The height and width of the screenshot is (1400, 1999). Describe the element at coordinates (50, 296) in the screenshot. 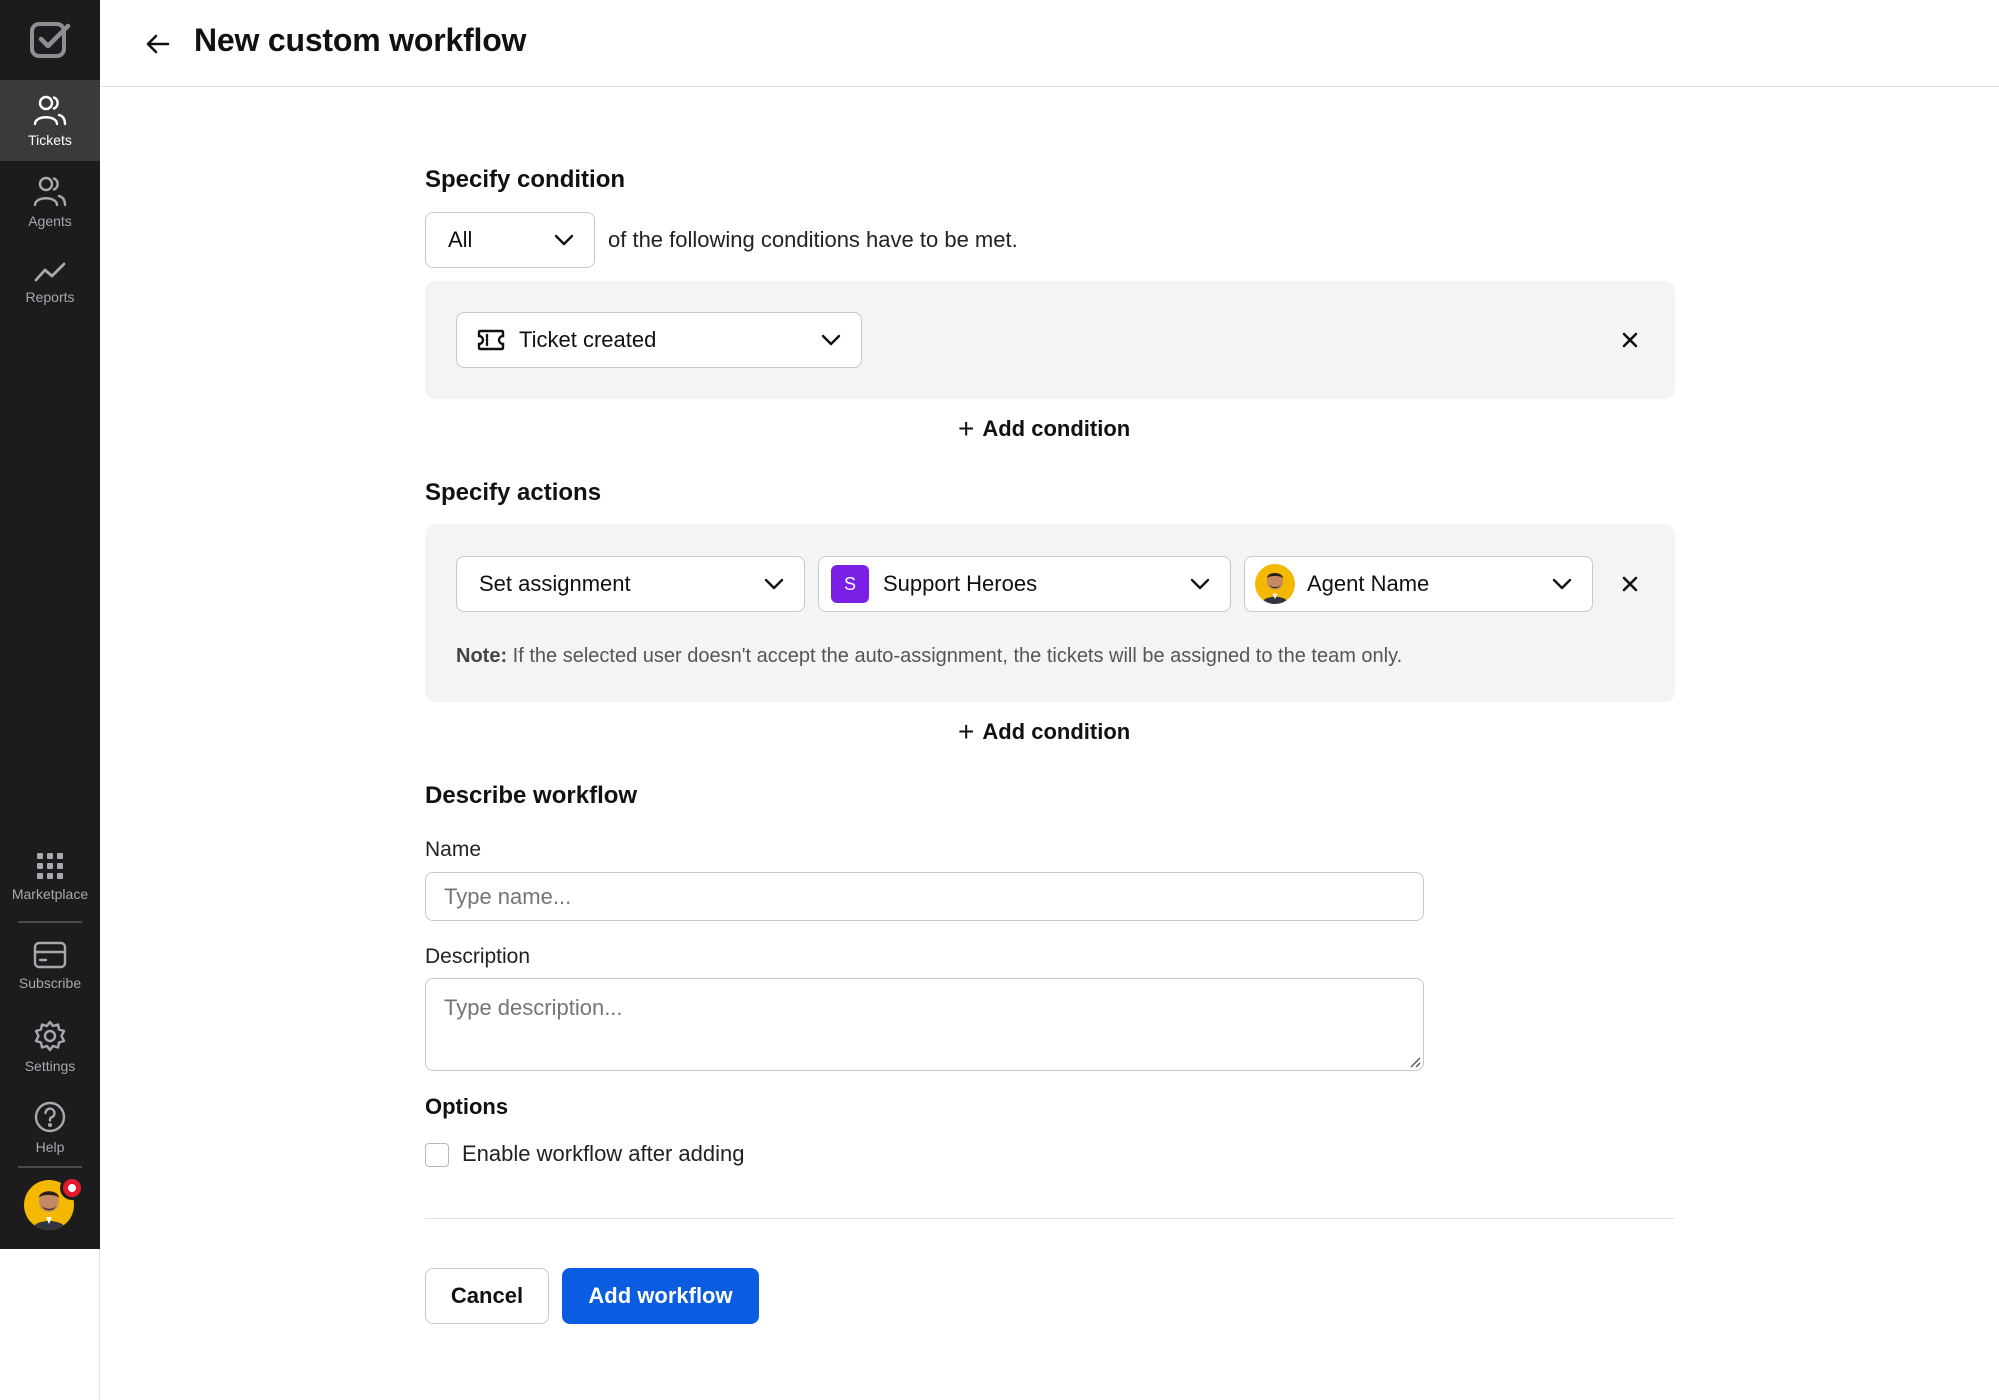

I see `sidebar-item-label: Reports` at that location.